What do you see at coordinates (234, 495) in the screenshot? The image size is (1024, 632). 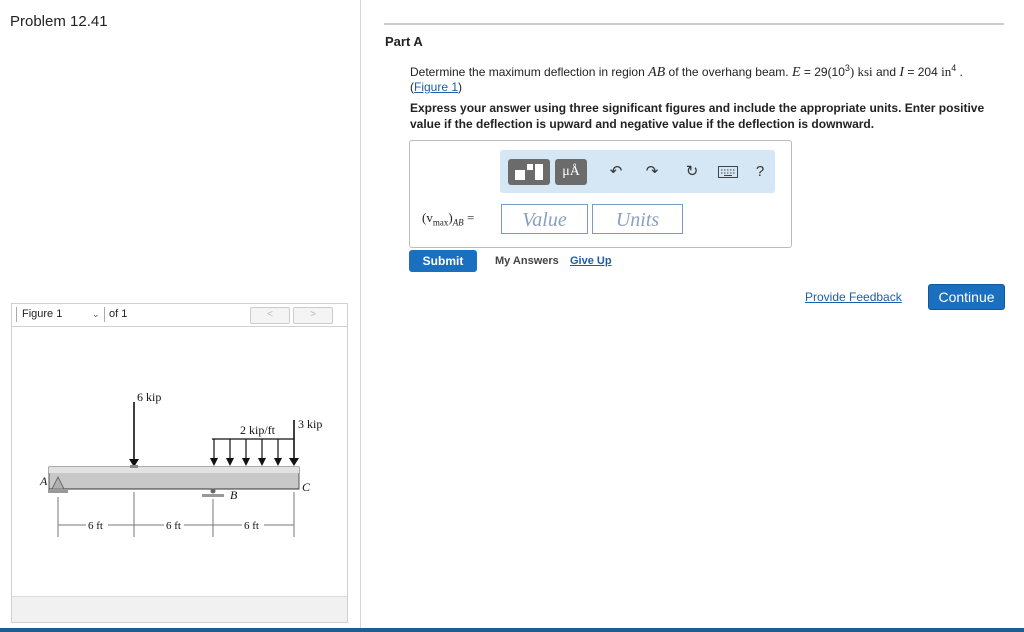 I see `label-b: B` at bounding box center [234, 495].